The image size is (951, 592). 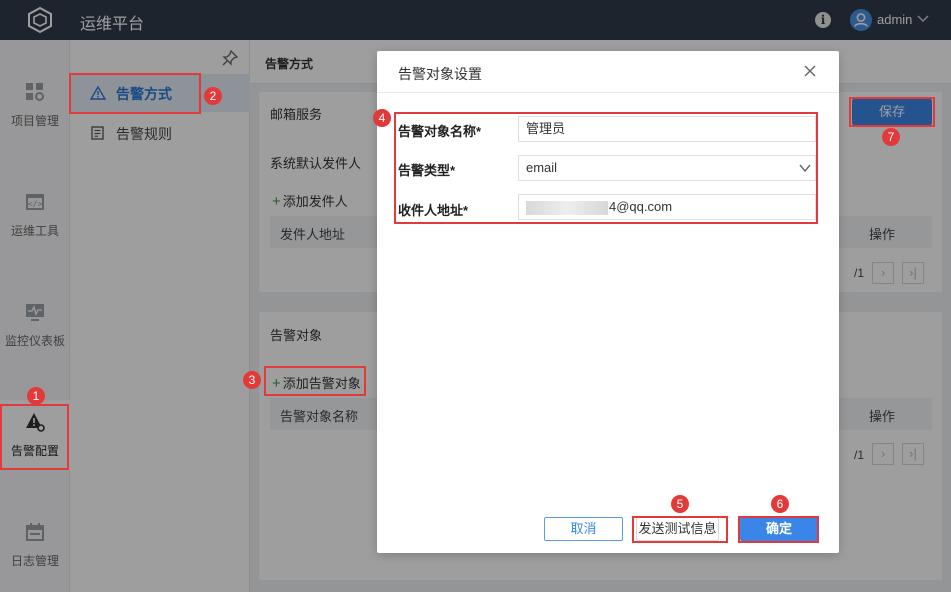 What do you see at coordinates (382, 118) in the screenshot?
I see `step-badge: 4` at bounding box center [382, 118].